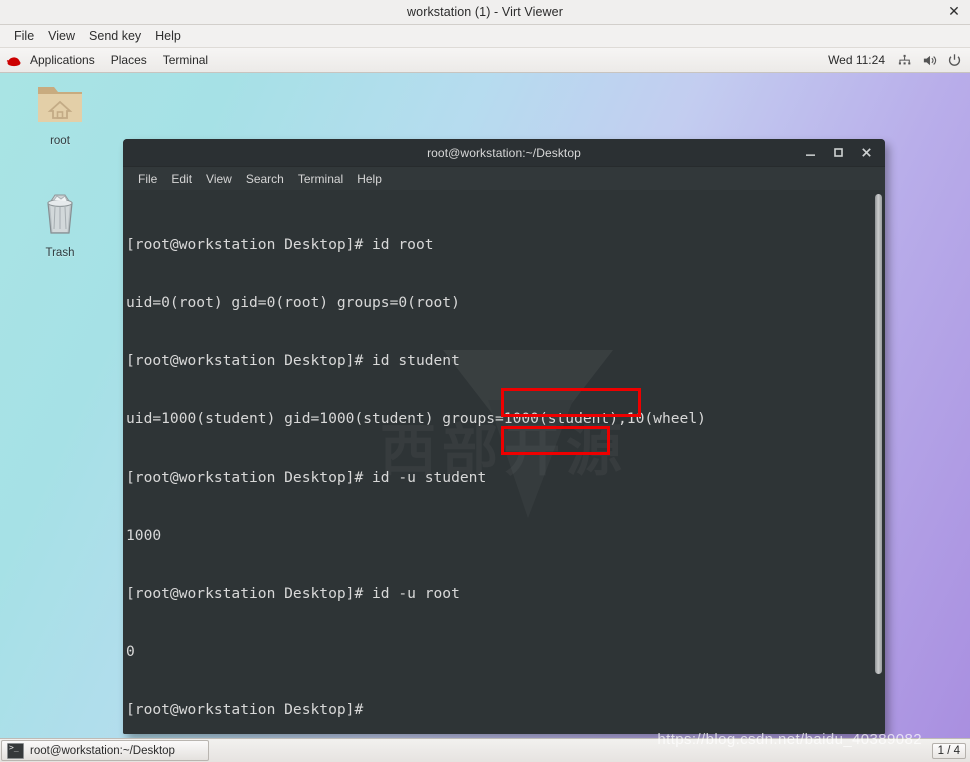 This screenshot has height=762, width=970. What do you see at coordinates (61, 36) in the screenshot?
I see `viewer-menu-view: View` at bounding box center [61, 36].